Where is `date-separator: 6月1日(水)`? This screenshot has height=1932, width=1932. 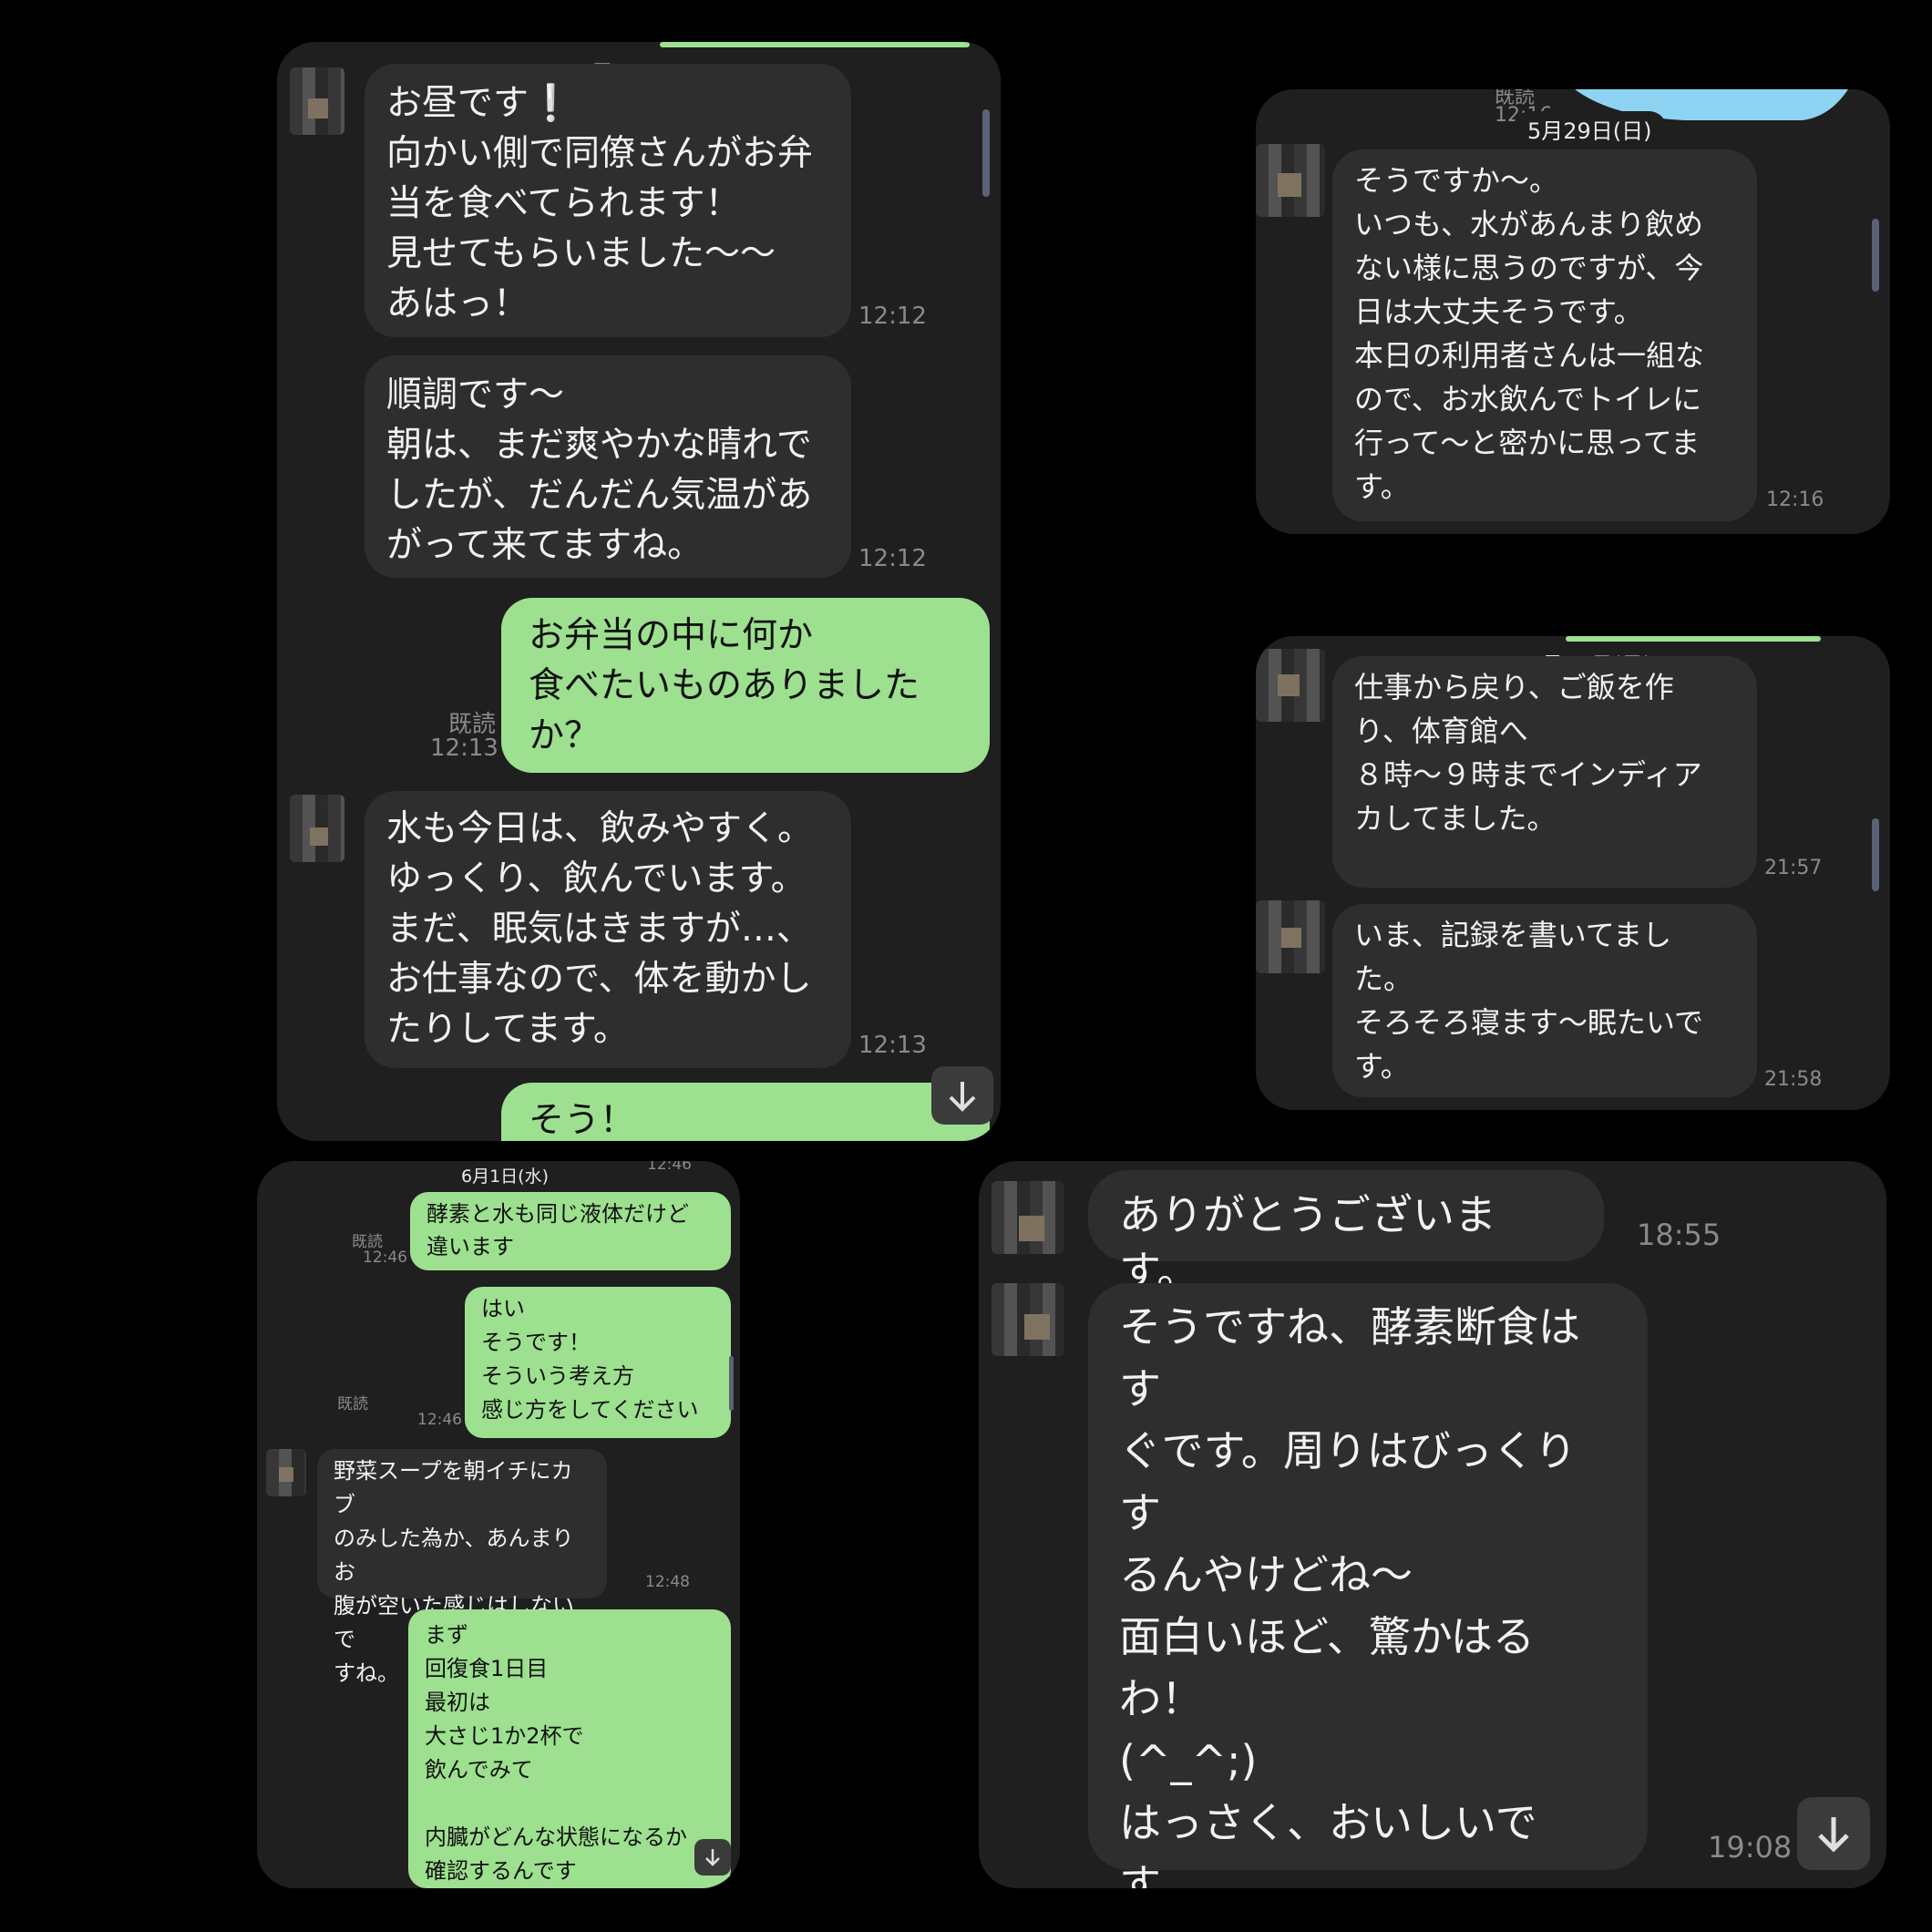
date-separator: 6月1日(水) is located at coordinates (505, 1175).